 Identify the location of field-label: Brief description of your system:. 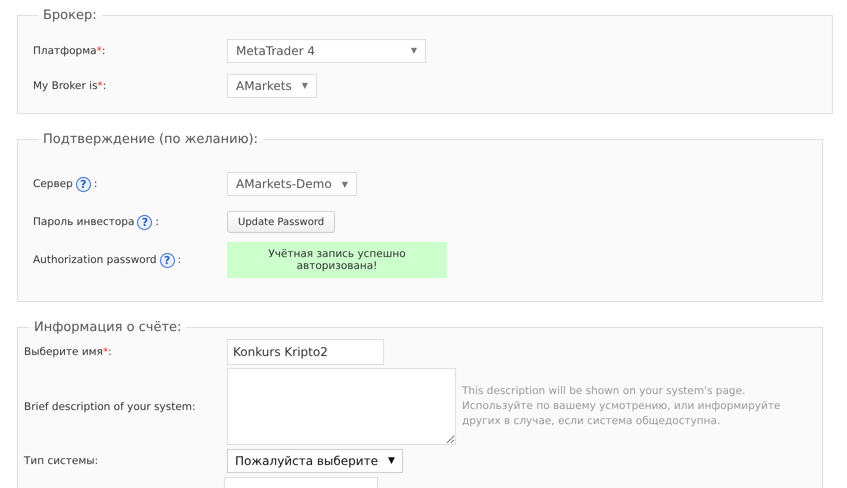
(110, 406).